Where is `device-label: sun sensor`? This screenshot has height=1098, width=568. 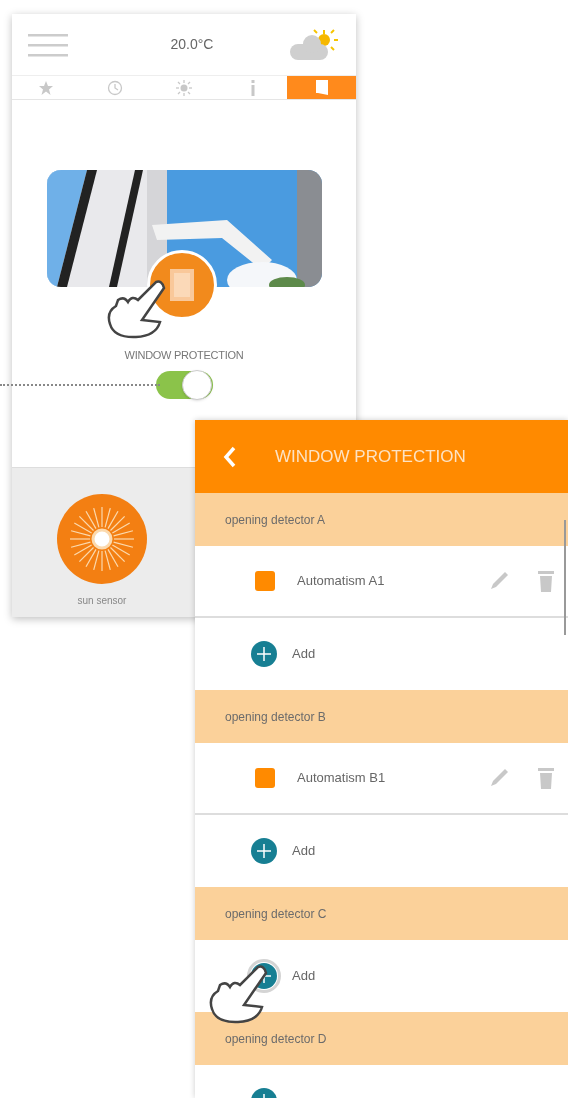
device-label: sun sensor is located at coordinates (102, 601).